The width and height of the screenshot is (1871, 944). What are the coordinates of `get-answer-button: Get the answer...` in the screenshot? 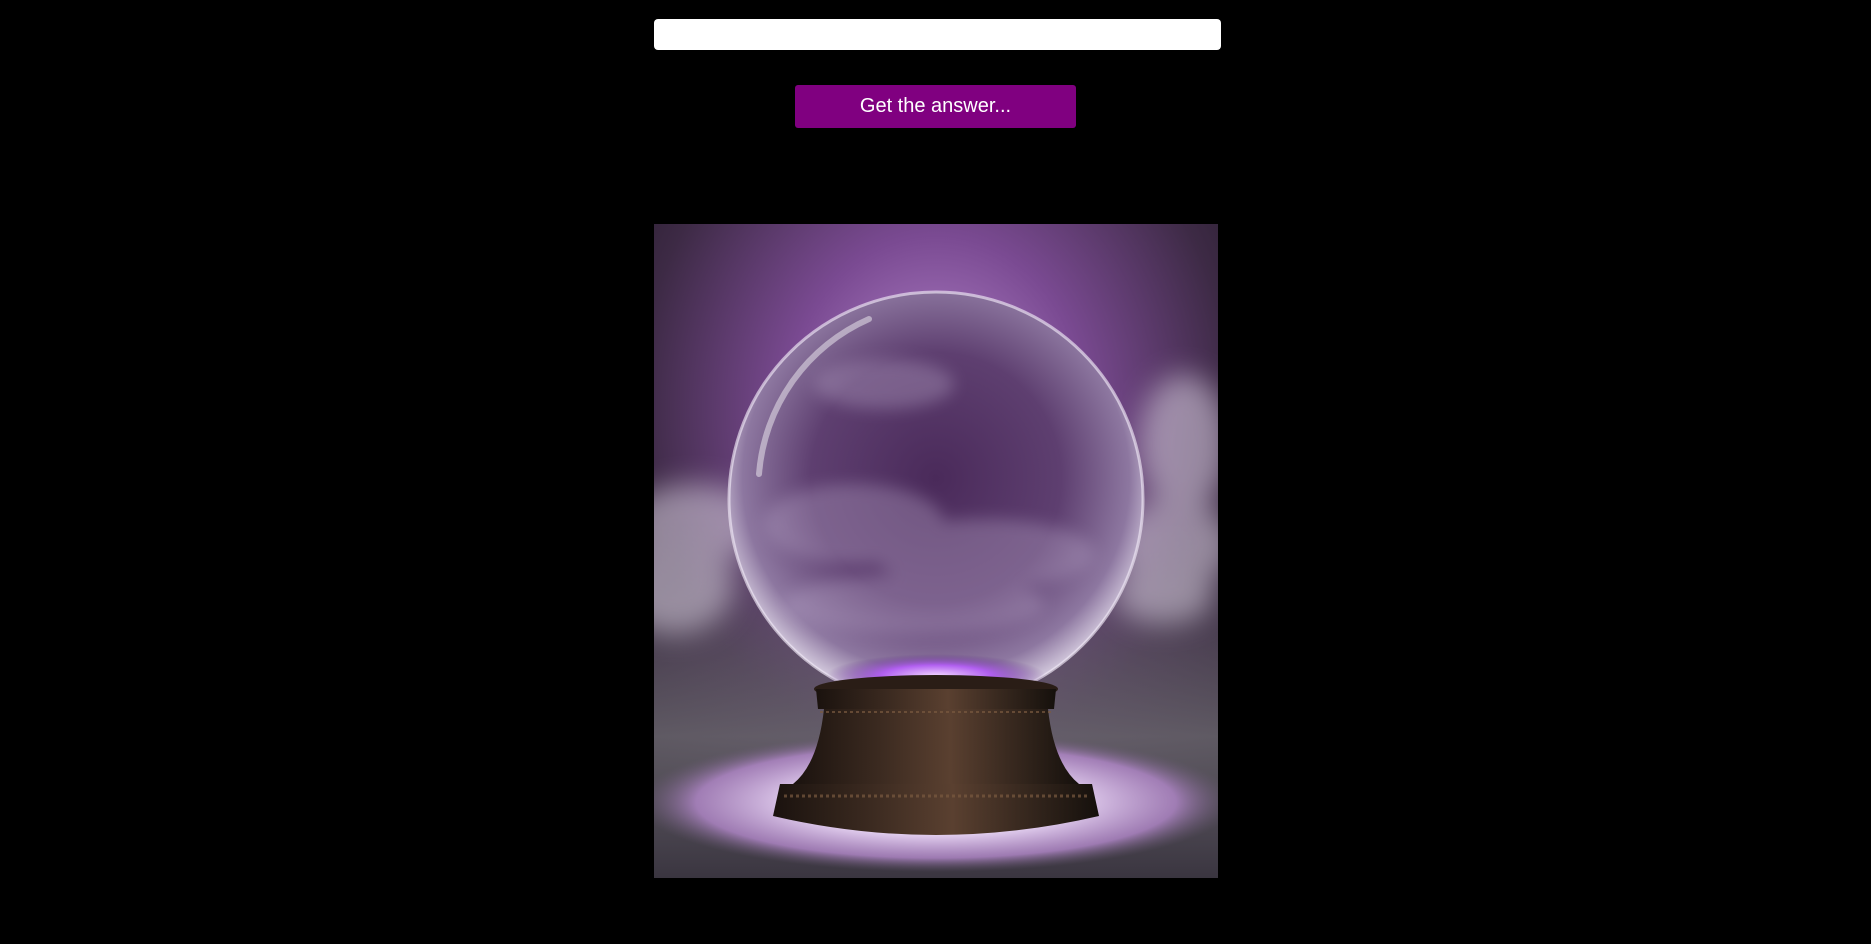 It's located at (935, 106).